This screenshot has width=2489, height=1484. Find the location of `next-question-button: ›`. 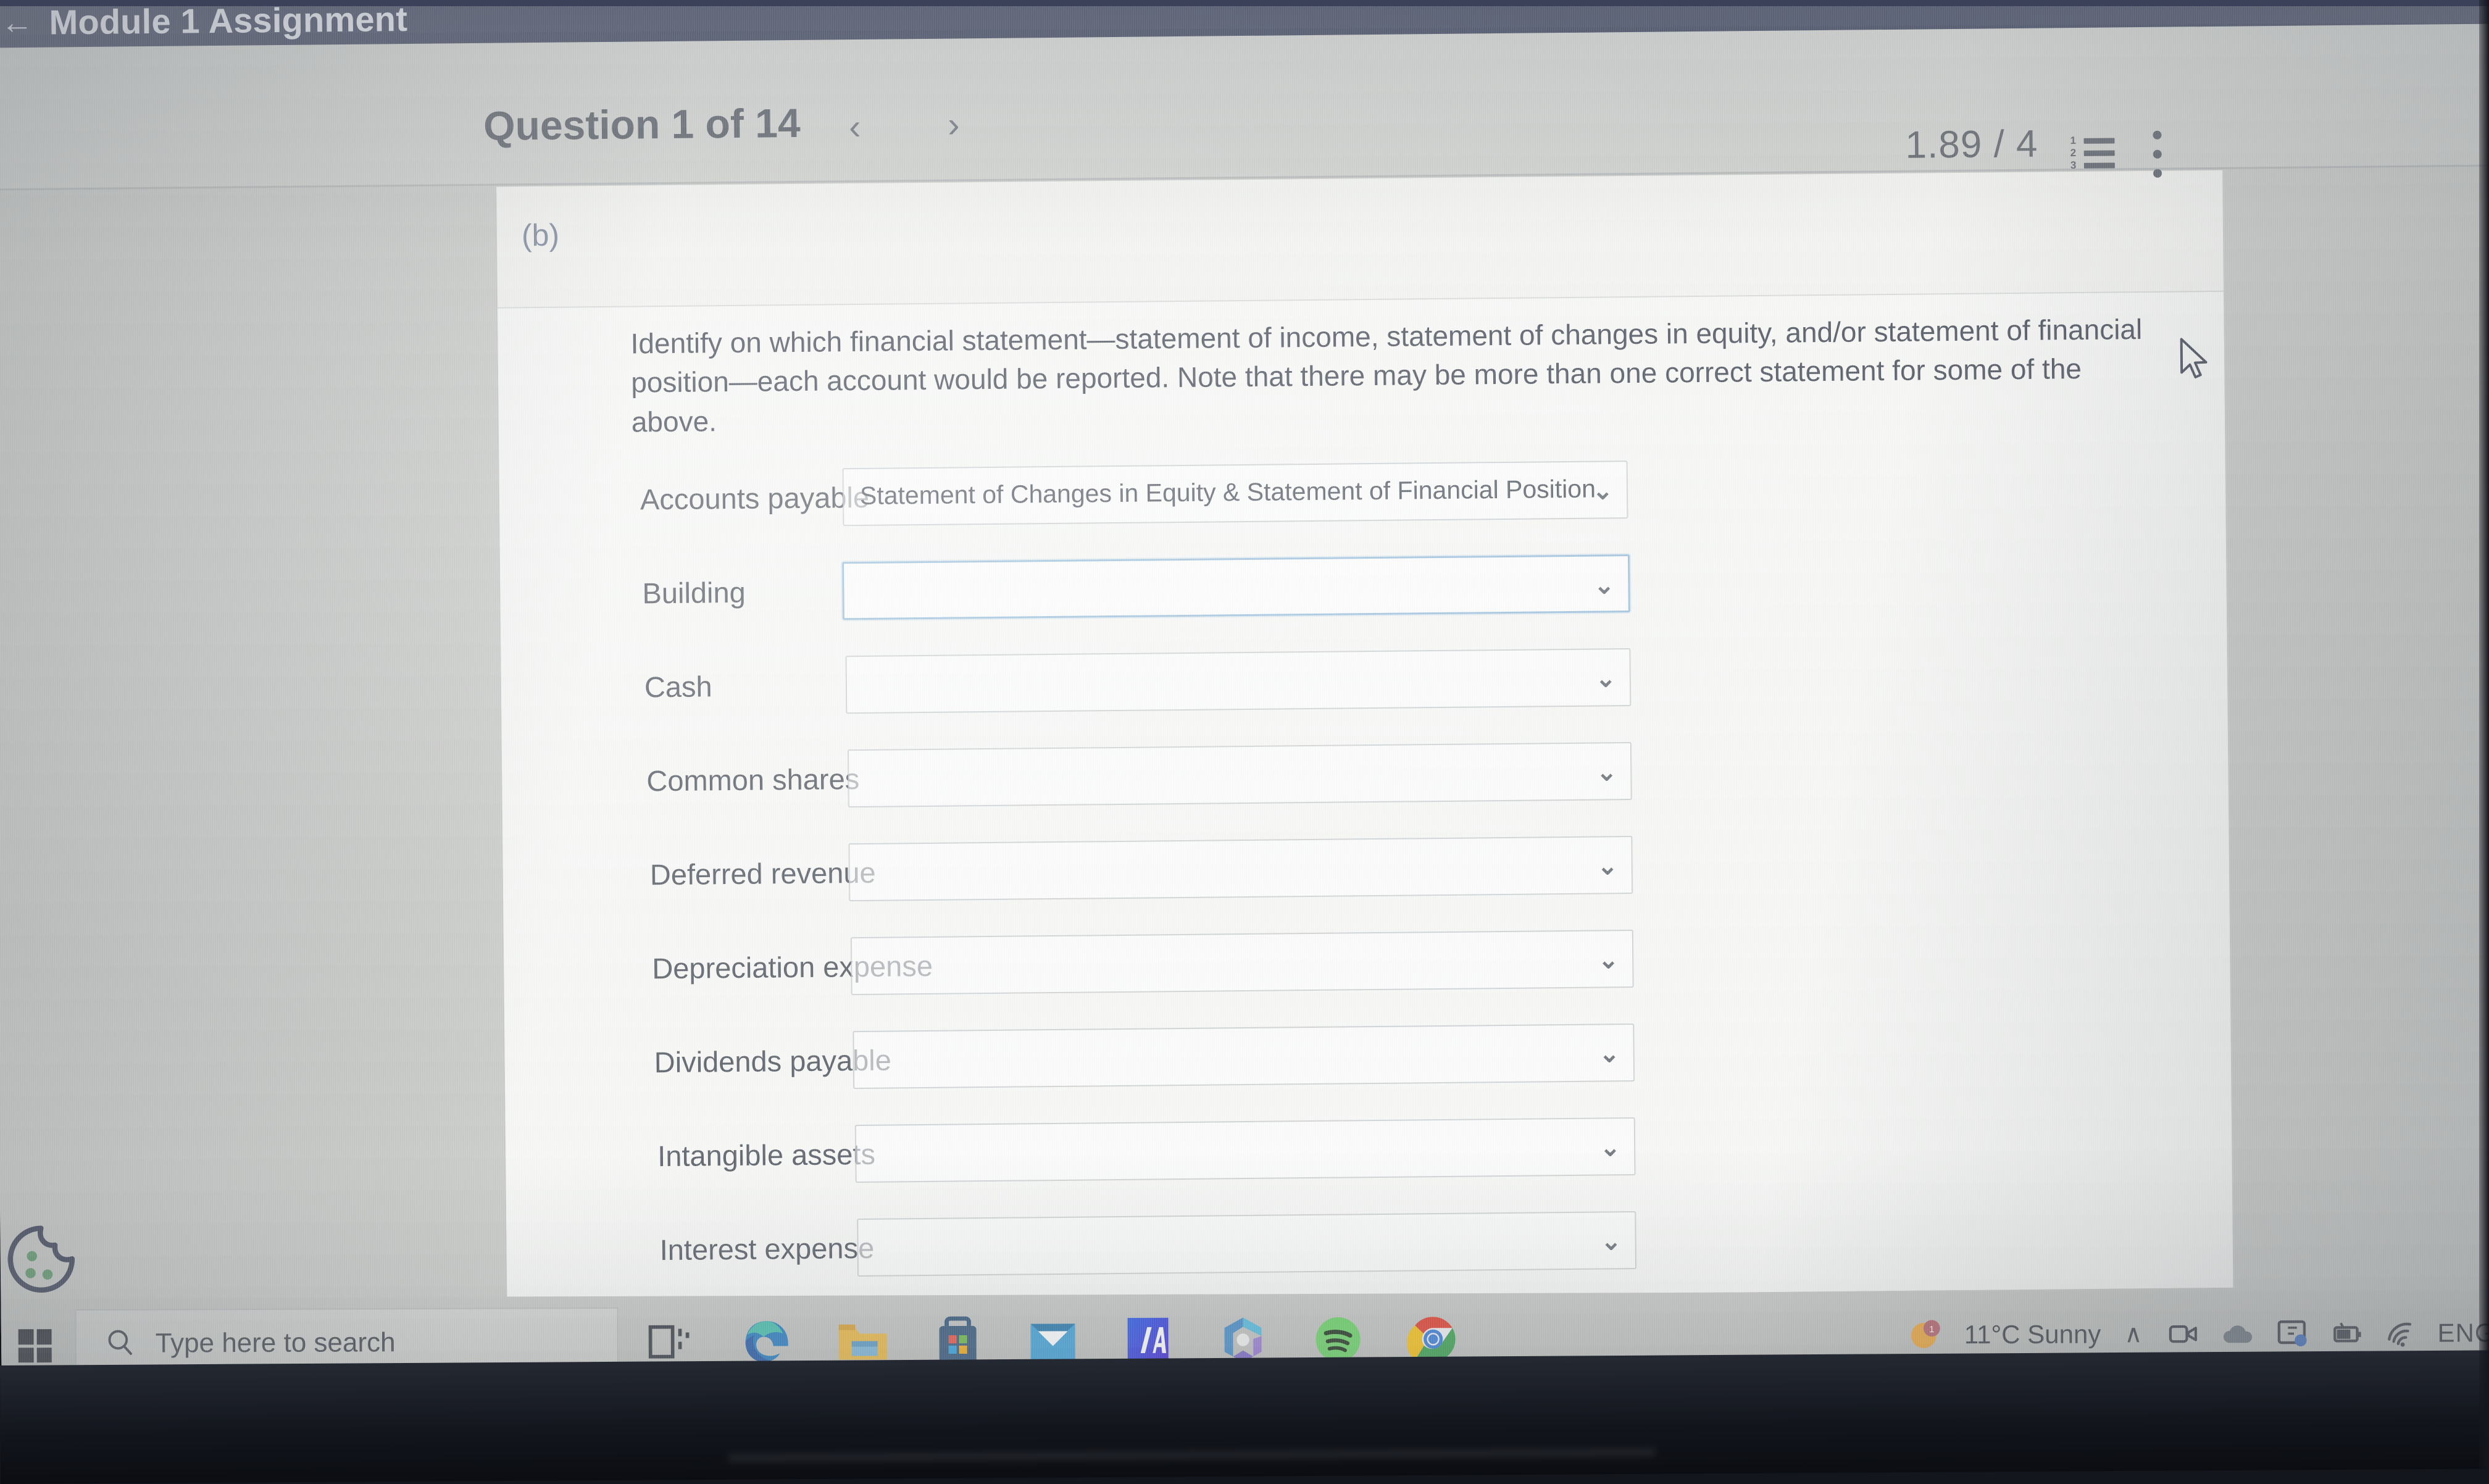

next-question-button: › is located at coordinates (954, 124).